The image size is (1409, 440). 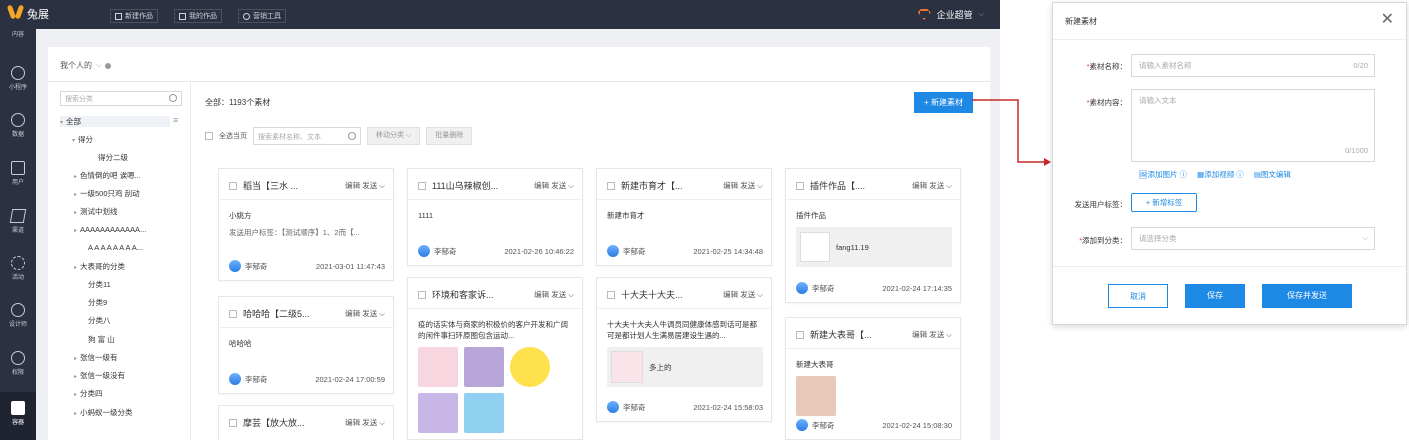 What do you see at coordinates (1164, 202) in the screenshot?
I see `add-tag-button: + 新增标签` at bounding box center [1164, 202].